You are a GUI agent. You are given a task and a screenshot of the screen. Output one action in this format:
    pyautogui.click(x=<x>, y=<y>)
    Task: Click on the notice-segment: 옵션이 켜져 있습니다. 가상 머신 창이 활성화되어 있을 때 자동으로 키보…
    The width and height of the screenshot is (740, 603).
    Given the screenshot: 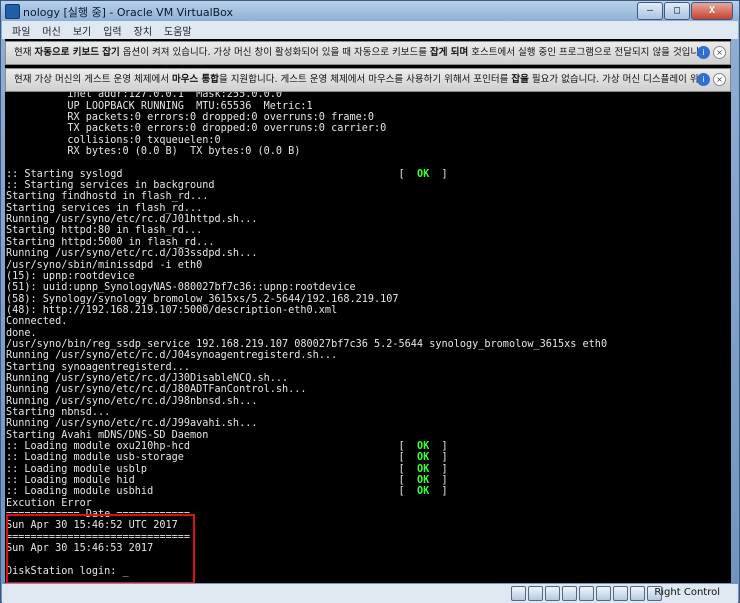 What is the action you would take?
    pyautogui.click(x=274, y=52)
    